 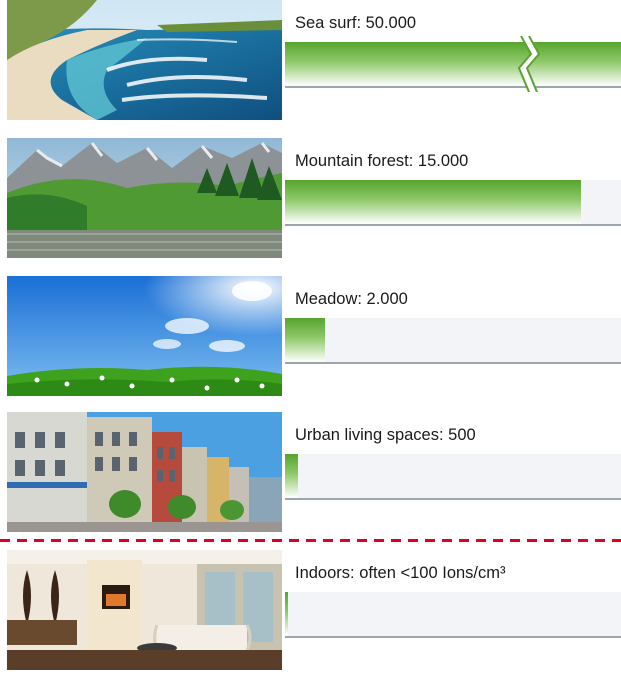 I want to click on mountain-forest-photo, so click(x=144, y=198).